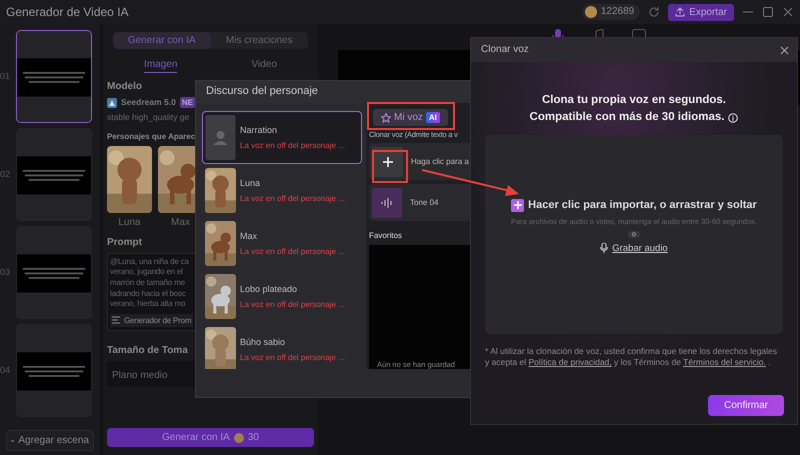  Describe the element at coordinates (269, 289) in the screenshot. I see `voice-name: Lobo plateado` at that location.